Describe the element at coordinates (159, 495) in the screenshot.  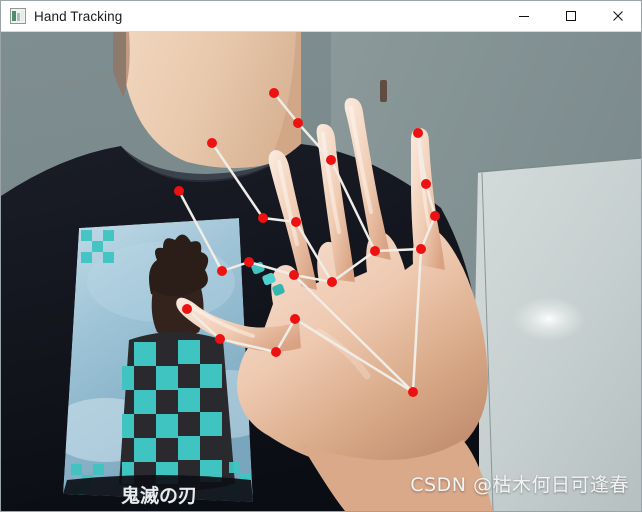
I see `shirt-title-text: 鬼滅の刃` at that location.